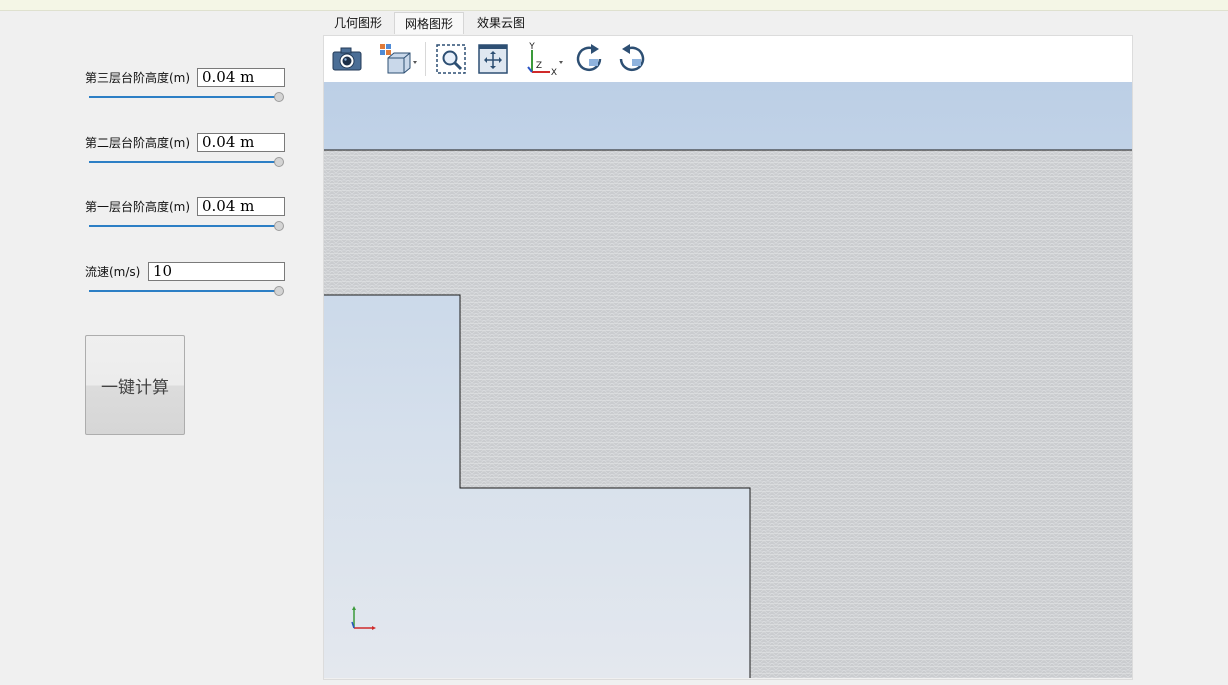  What do you see at coordinates (539, 66) in the screenshot?
I see `axis-z-label: Z` at bounding box center [539, 66].